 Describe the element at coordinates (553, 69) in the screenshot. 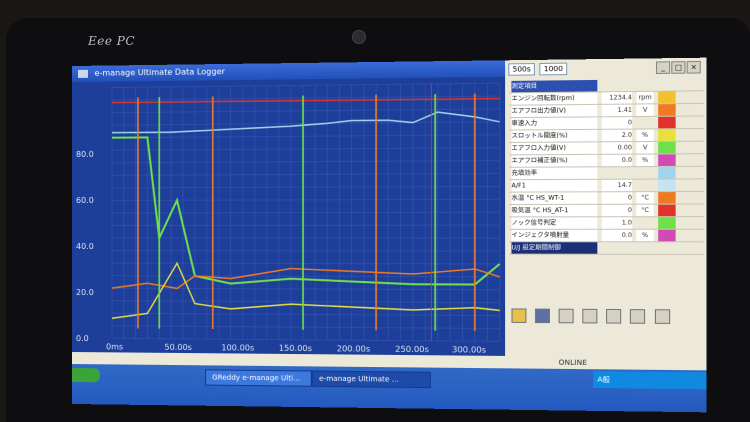

I see `sample-count-field: 1000` at that location.